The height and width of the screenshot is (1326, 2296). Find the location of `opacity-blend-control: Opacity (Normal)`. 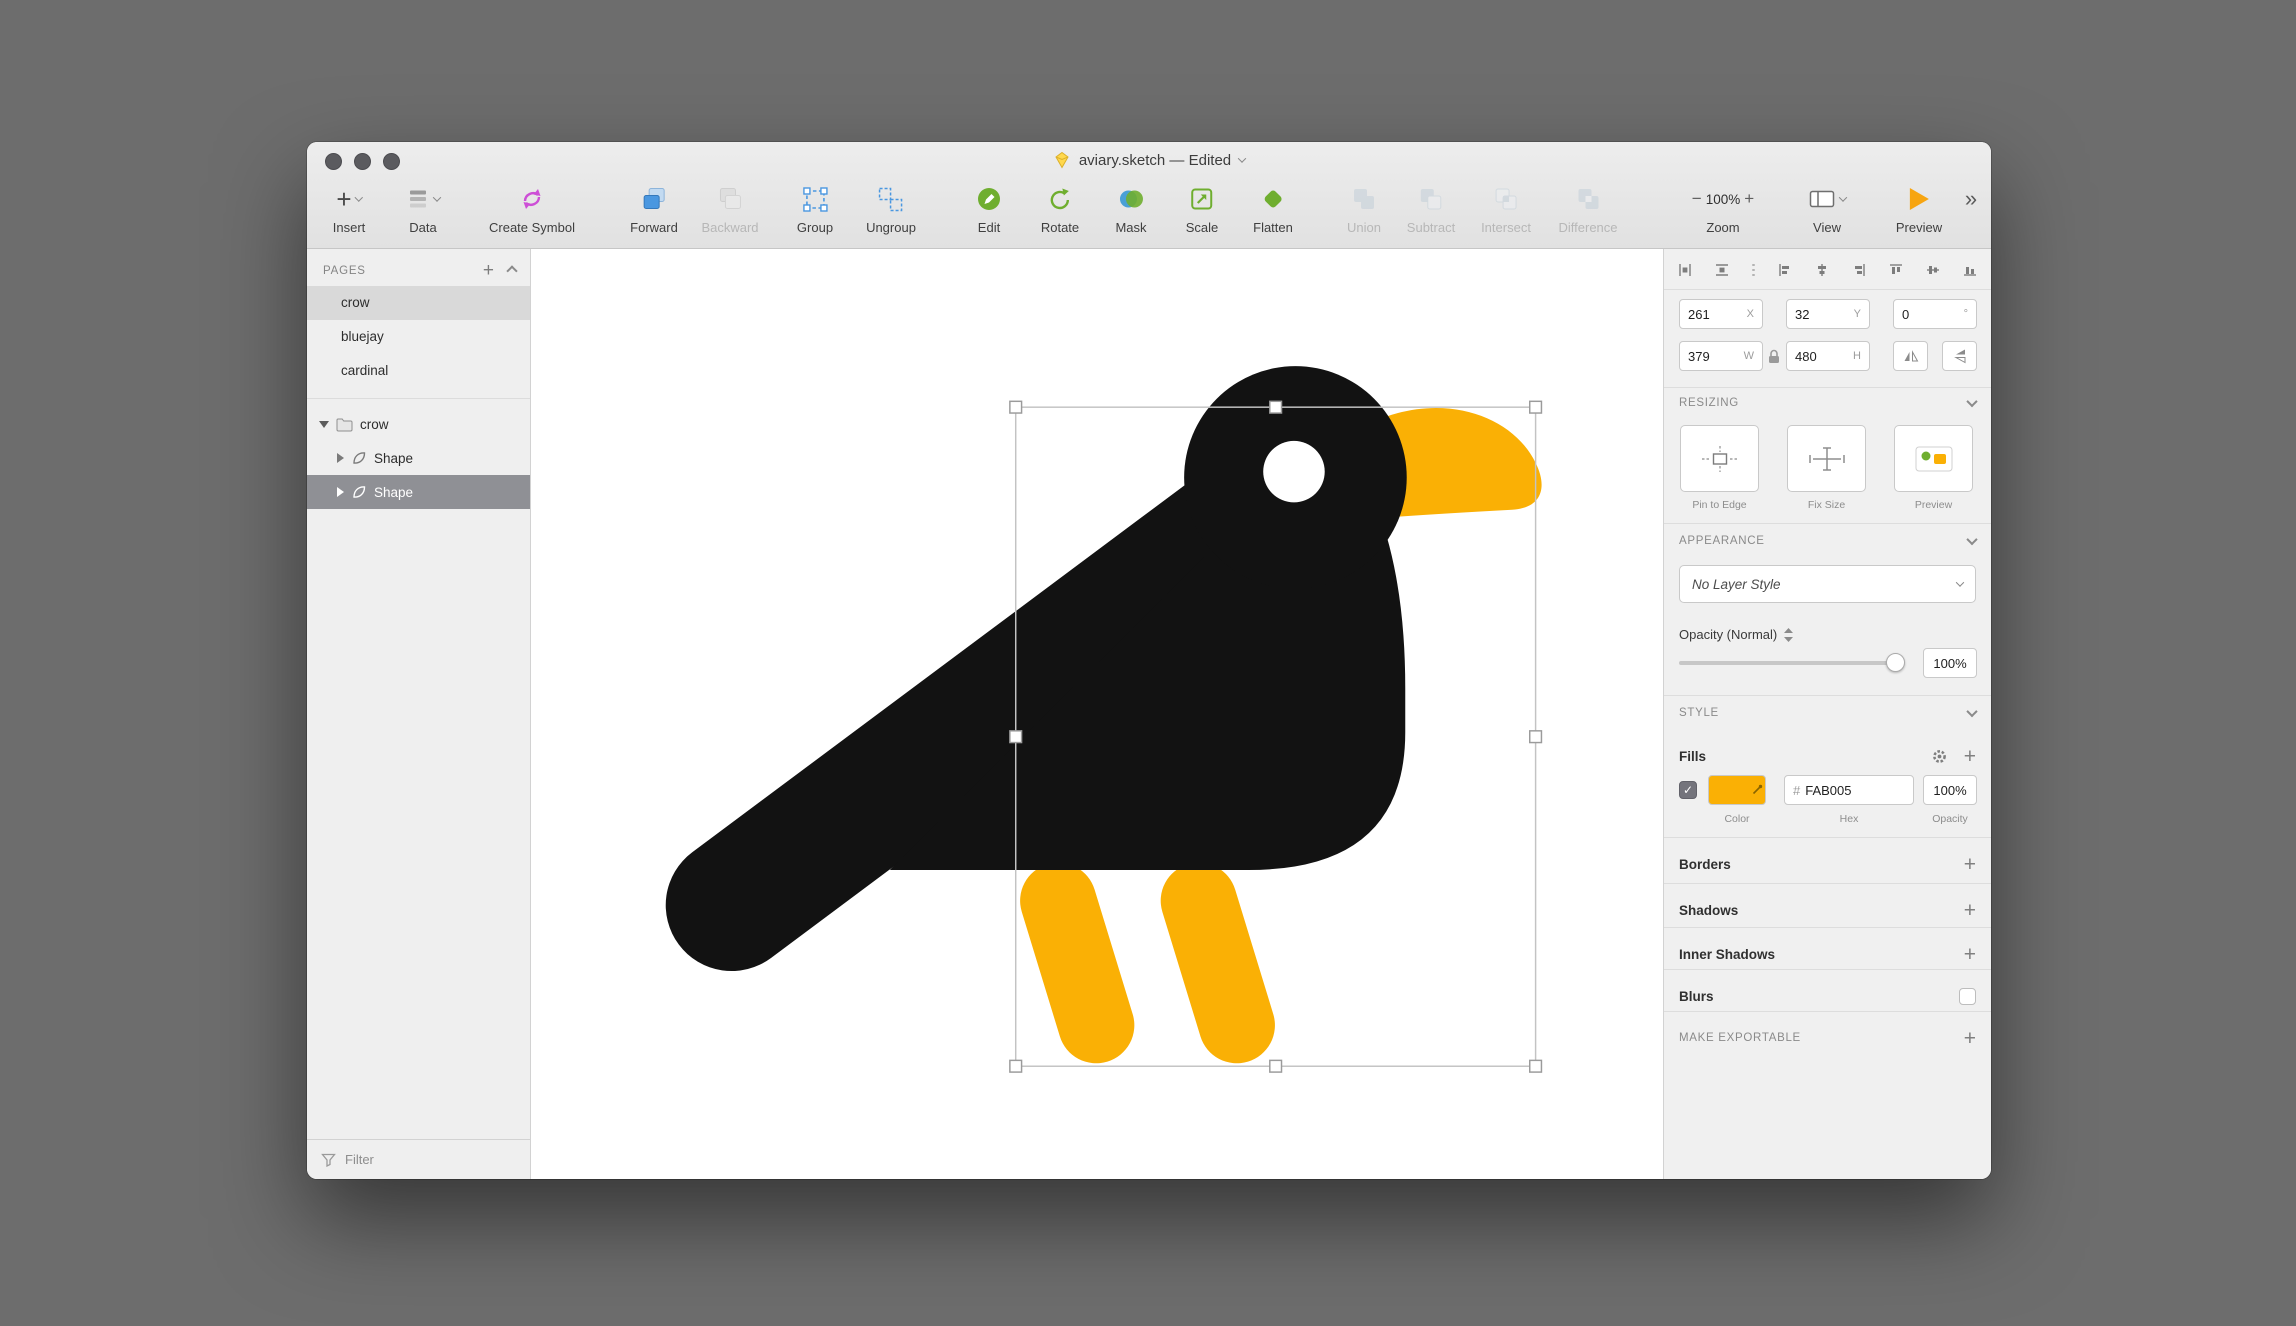

opacity-blend-control: Opacity (Normal) is located at coordinates (1736, 634).